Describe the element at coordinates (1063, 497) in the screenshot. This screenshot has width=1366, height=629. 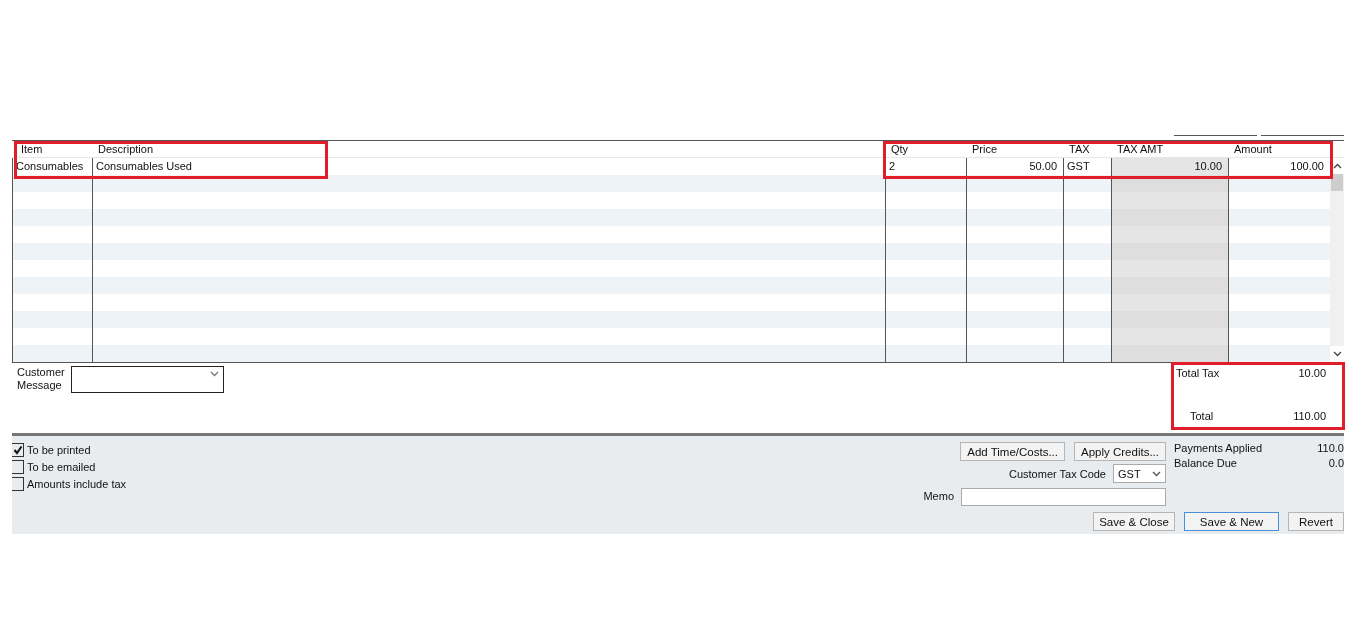
I see `memo-field` at that location.